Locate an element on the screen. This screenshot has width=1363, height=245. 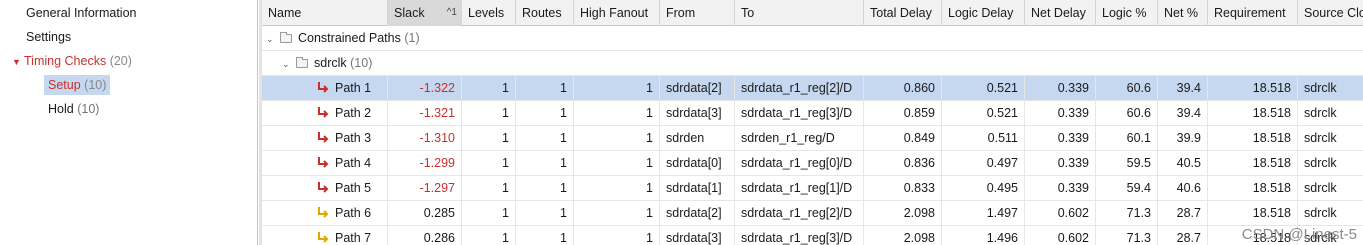
cell-logic-pct: 59.4 is located at coordinates (1127, 188).